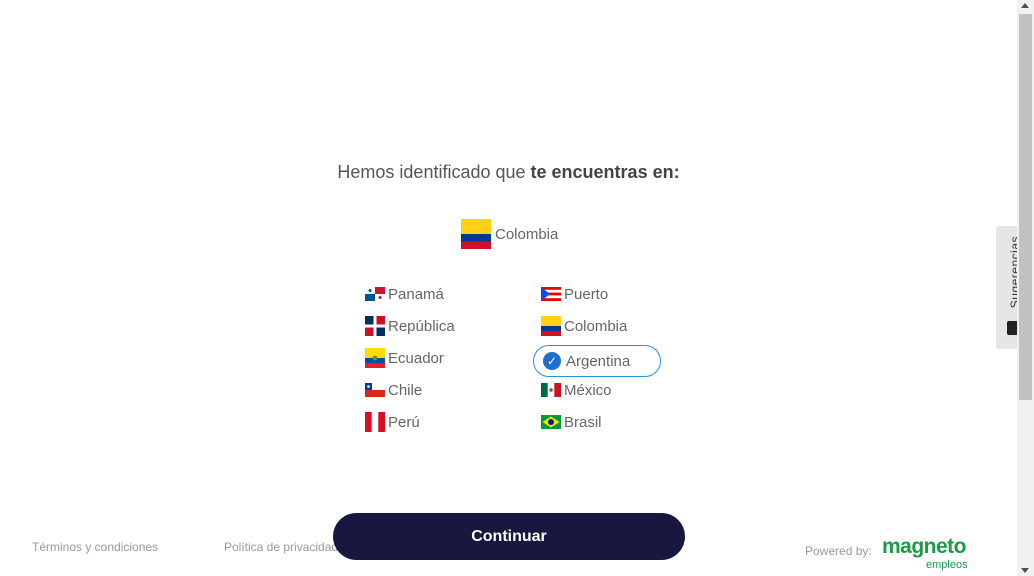 Image resolution: width=1034 pixels, height=576 pixels. I want to click on privacy-link: Política de privacidad, so click(281, 547).